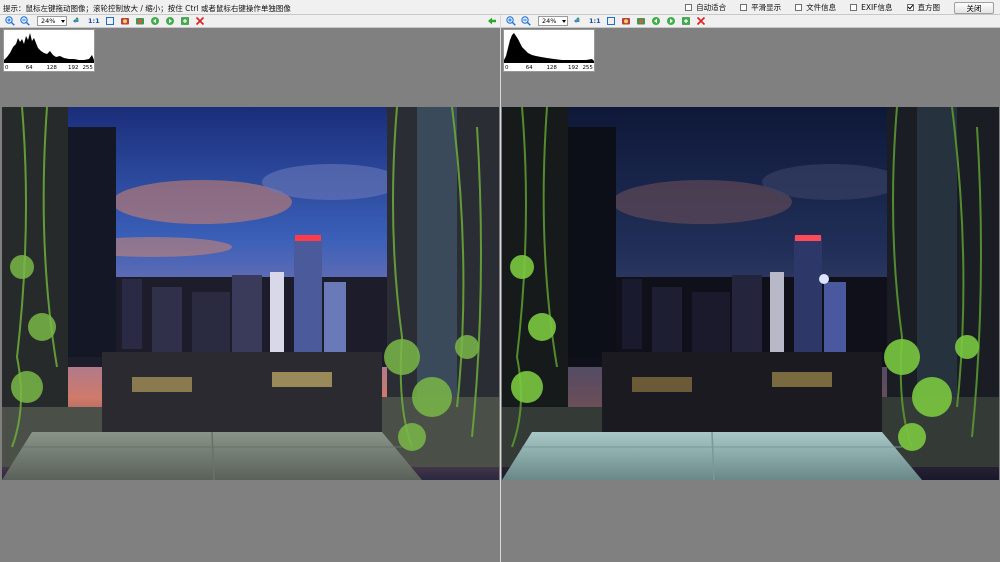  I want to click on left-histogram-ticks: 0 64 128 192 255, so click(49, 67).